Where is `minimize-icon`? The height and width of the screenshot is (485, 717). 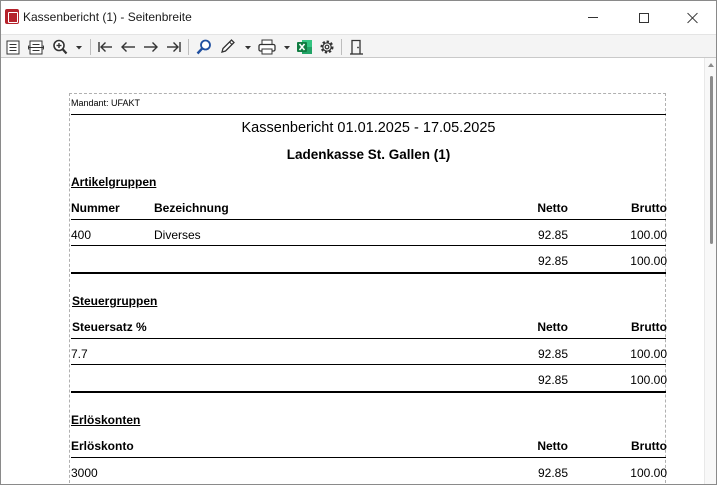
minimize-icon is located at coordinates (593, 17).